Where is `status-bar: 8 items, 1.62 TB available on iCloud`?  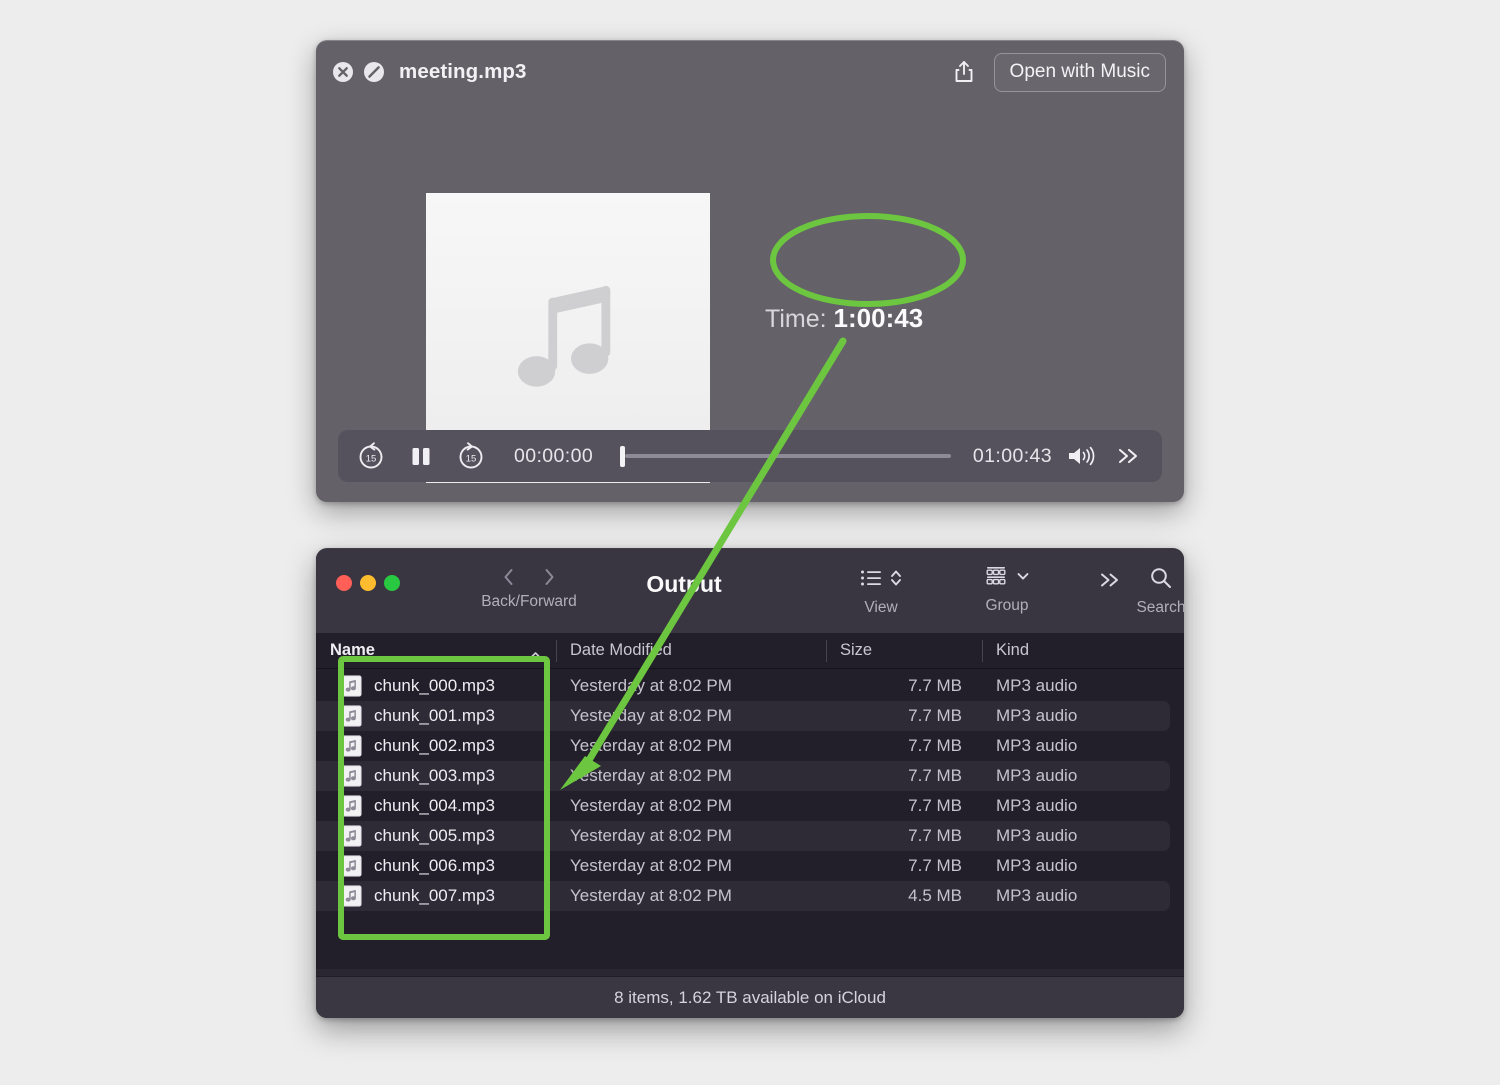 status-bar: 8 items, 1.62 TB available on iCloud is located at coordinates (750, 997).